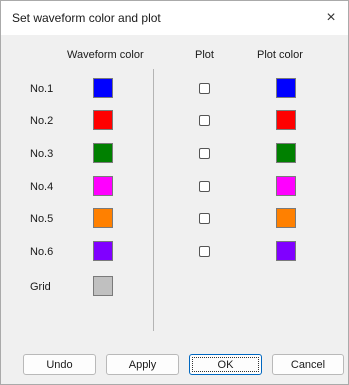 This screenshot has width=349, height=385. Describe the element at coordinates (204, 251) in the screenshot. I see `plot-checkbox-no6` at that location.